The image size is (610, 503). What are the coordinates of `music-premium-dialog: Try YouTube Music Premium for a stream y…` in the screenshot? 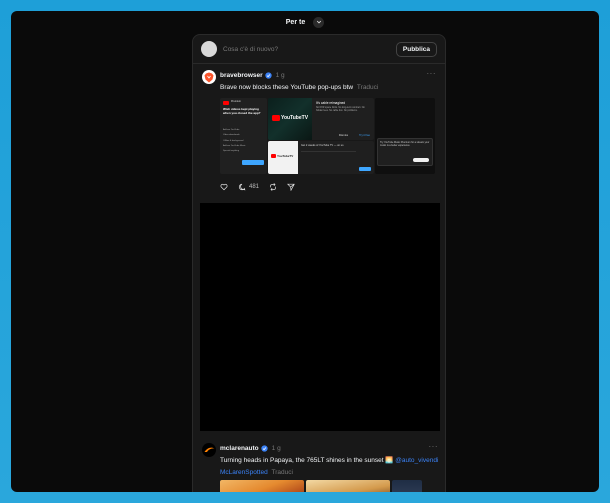 It's located at (405, 152).